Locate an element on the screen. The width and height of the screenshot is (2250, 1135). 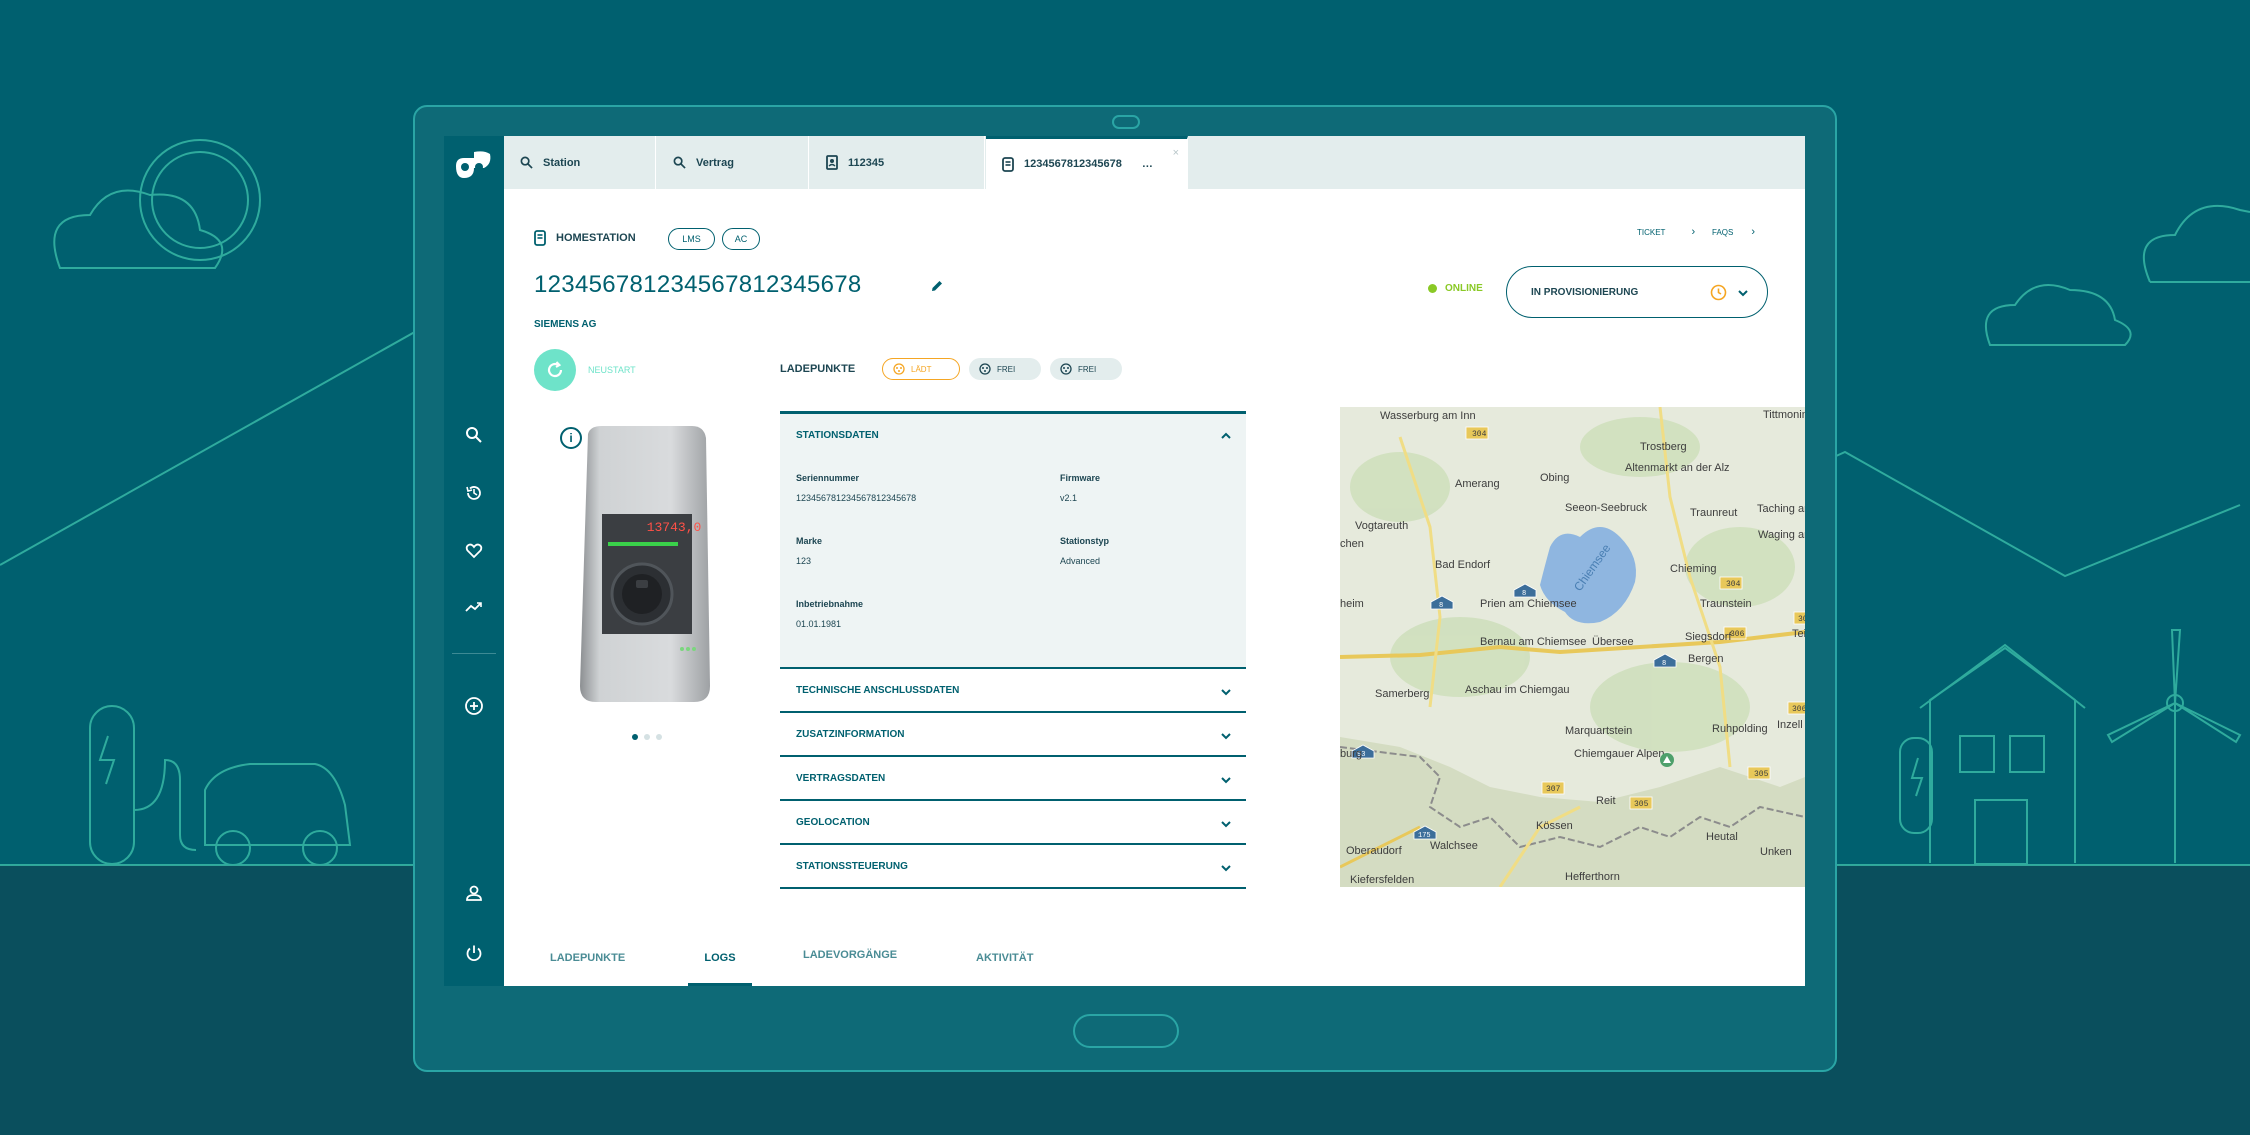
close-icon: × is located at coordinates (1176, 153).